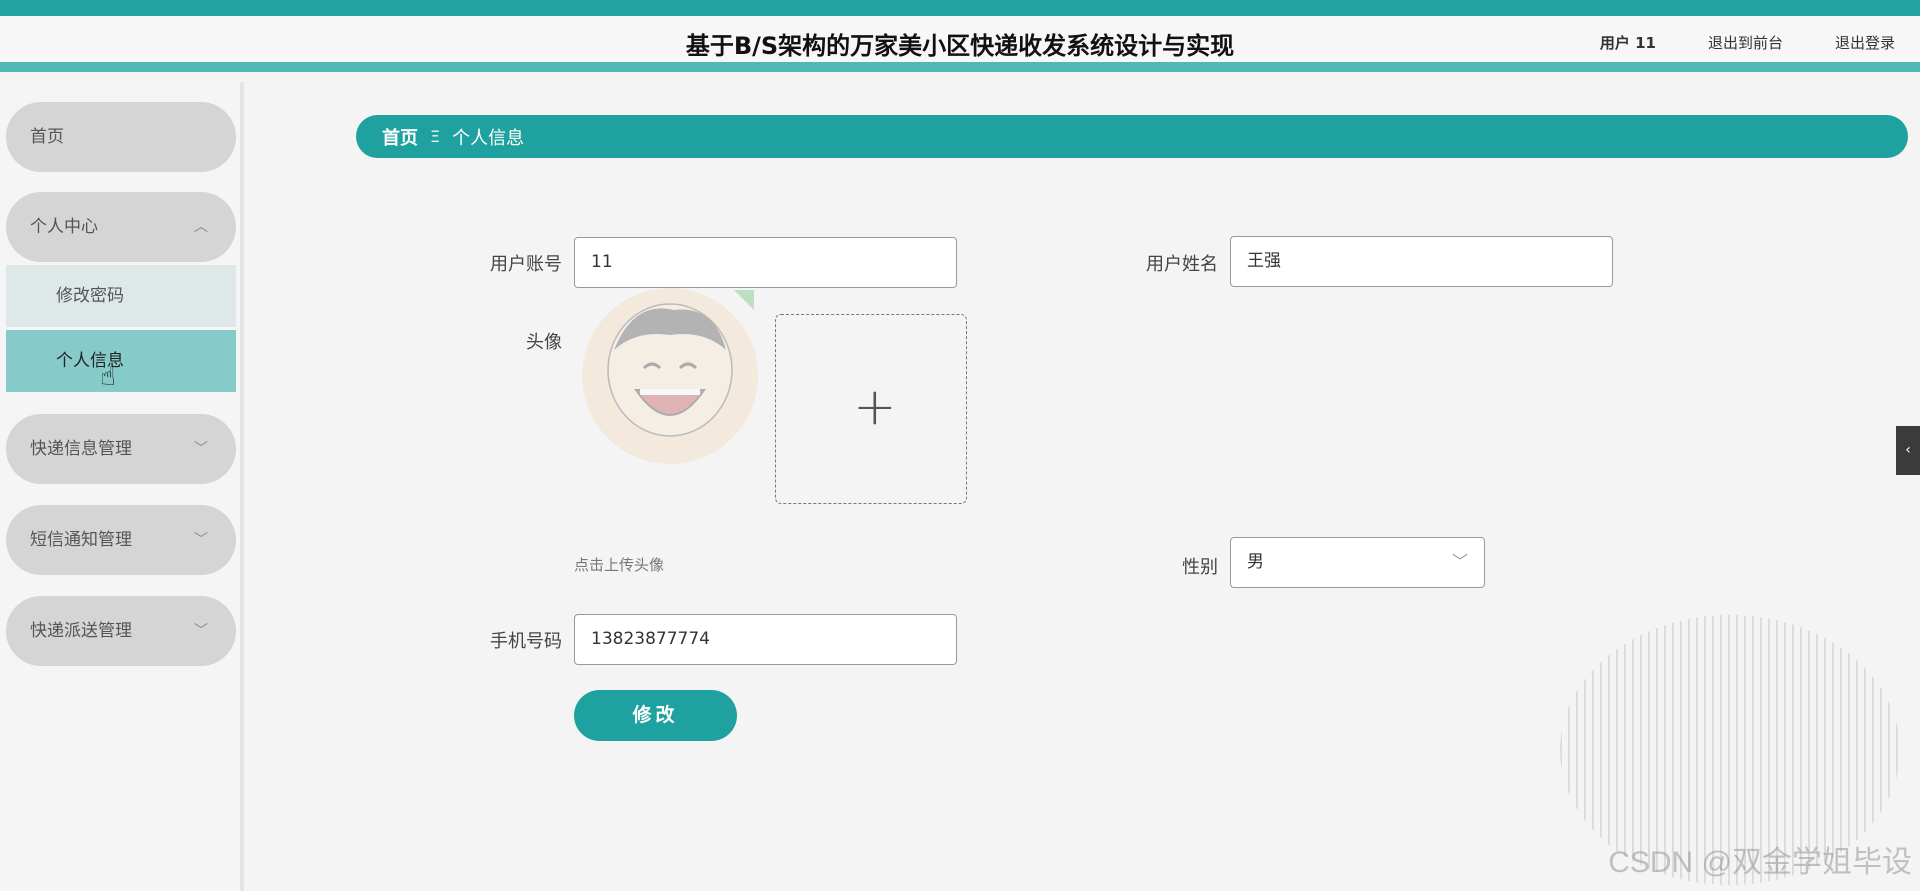 This screenshot has height=891, width=1920. I want to click on account-label: 用户账号, so click(526, 264).